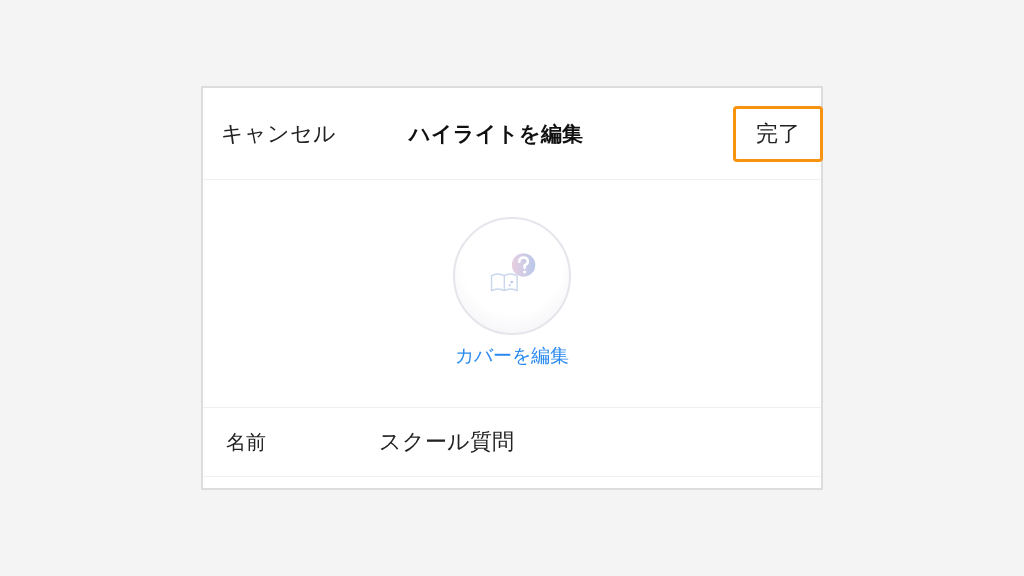  What do you see at coordinates (278, 133) in the screenshot?
I see `cancel-button: キャンセル` at bounding box center [278, 133].